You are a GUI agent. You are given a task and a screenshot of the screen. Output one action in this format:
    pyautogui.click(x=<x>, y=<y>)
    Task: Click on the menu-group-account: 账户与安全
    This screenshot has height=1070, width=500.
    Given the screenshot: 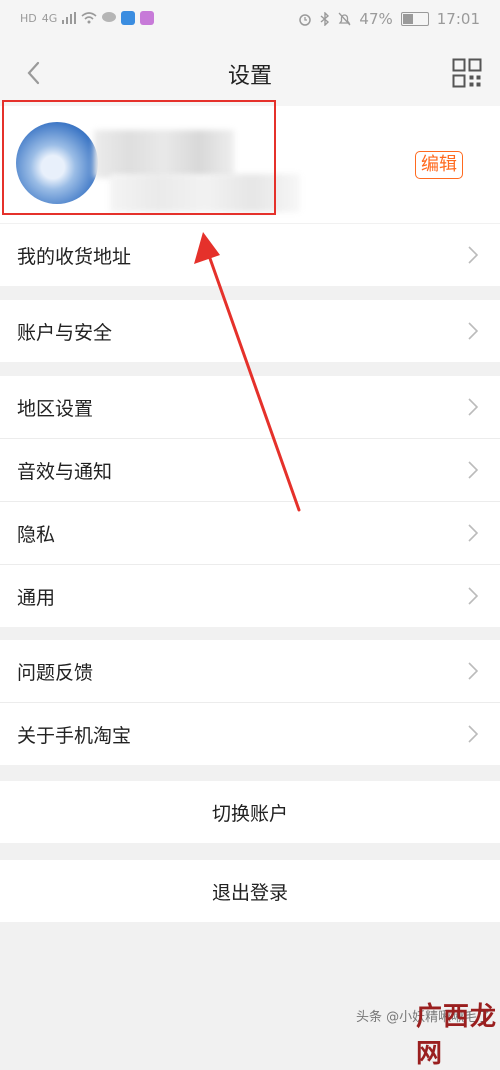 What is the action you would take?
    pyautogui.click(x=250, y=331)
    